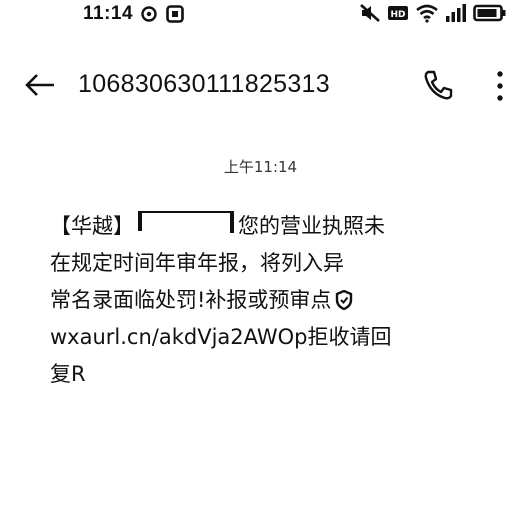 Image resolution: width=521 pixels, height=520 pixels. I want to click on phone-icon, so click(438, 85).